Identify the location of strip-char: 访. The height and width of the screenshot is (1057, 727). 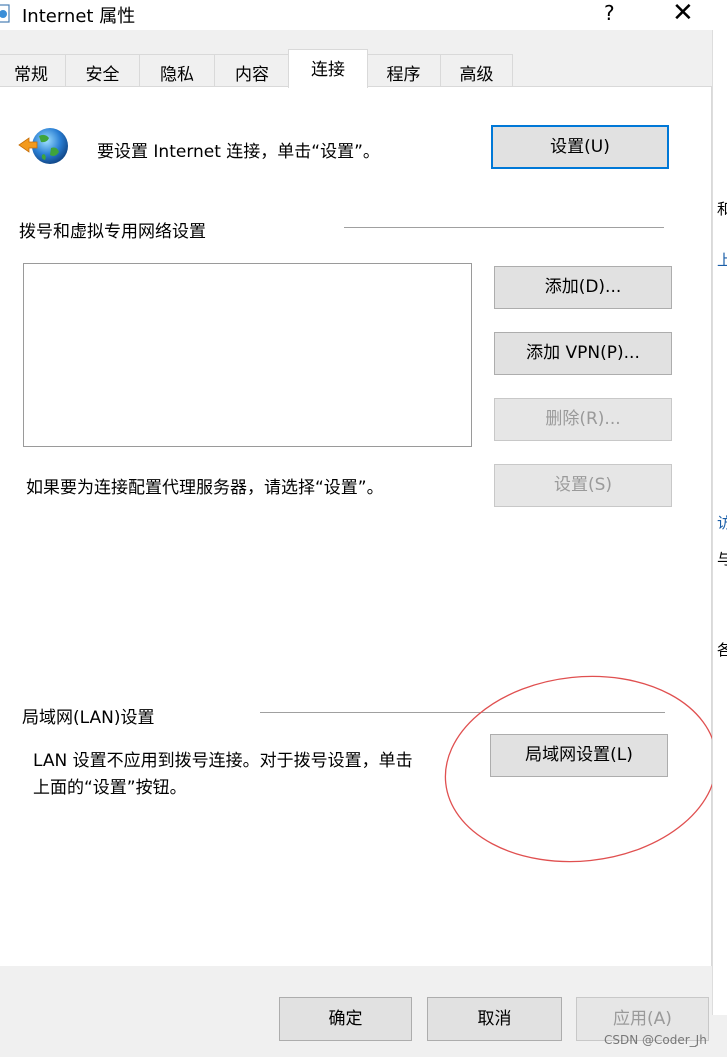
(722, 522).